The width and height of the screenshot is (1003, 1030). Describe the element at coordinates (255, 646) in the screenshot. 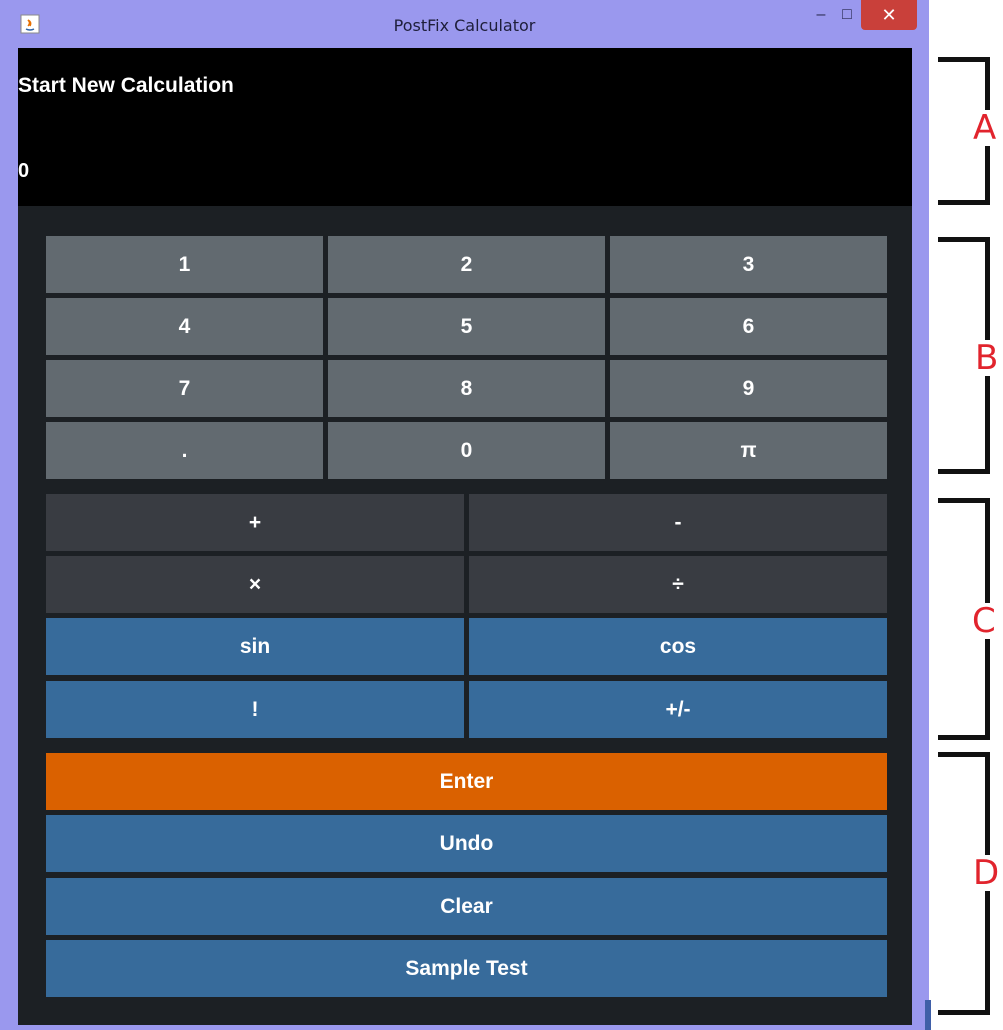

I see `key-sin: sin` at that location.